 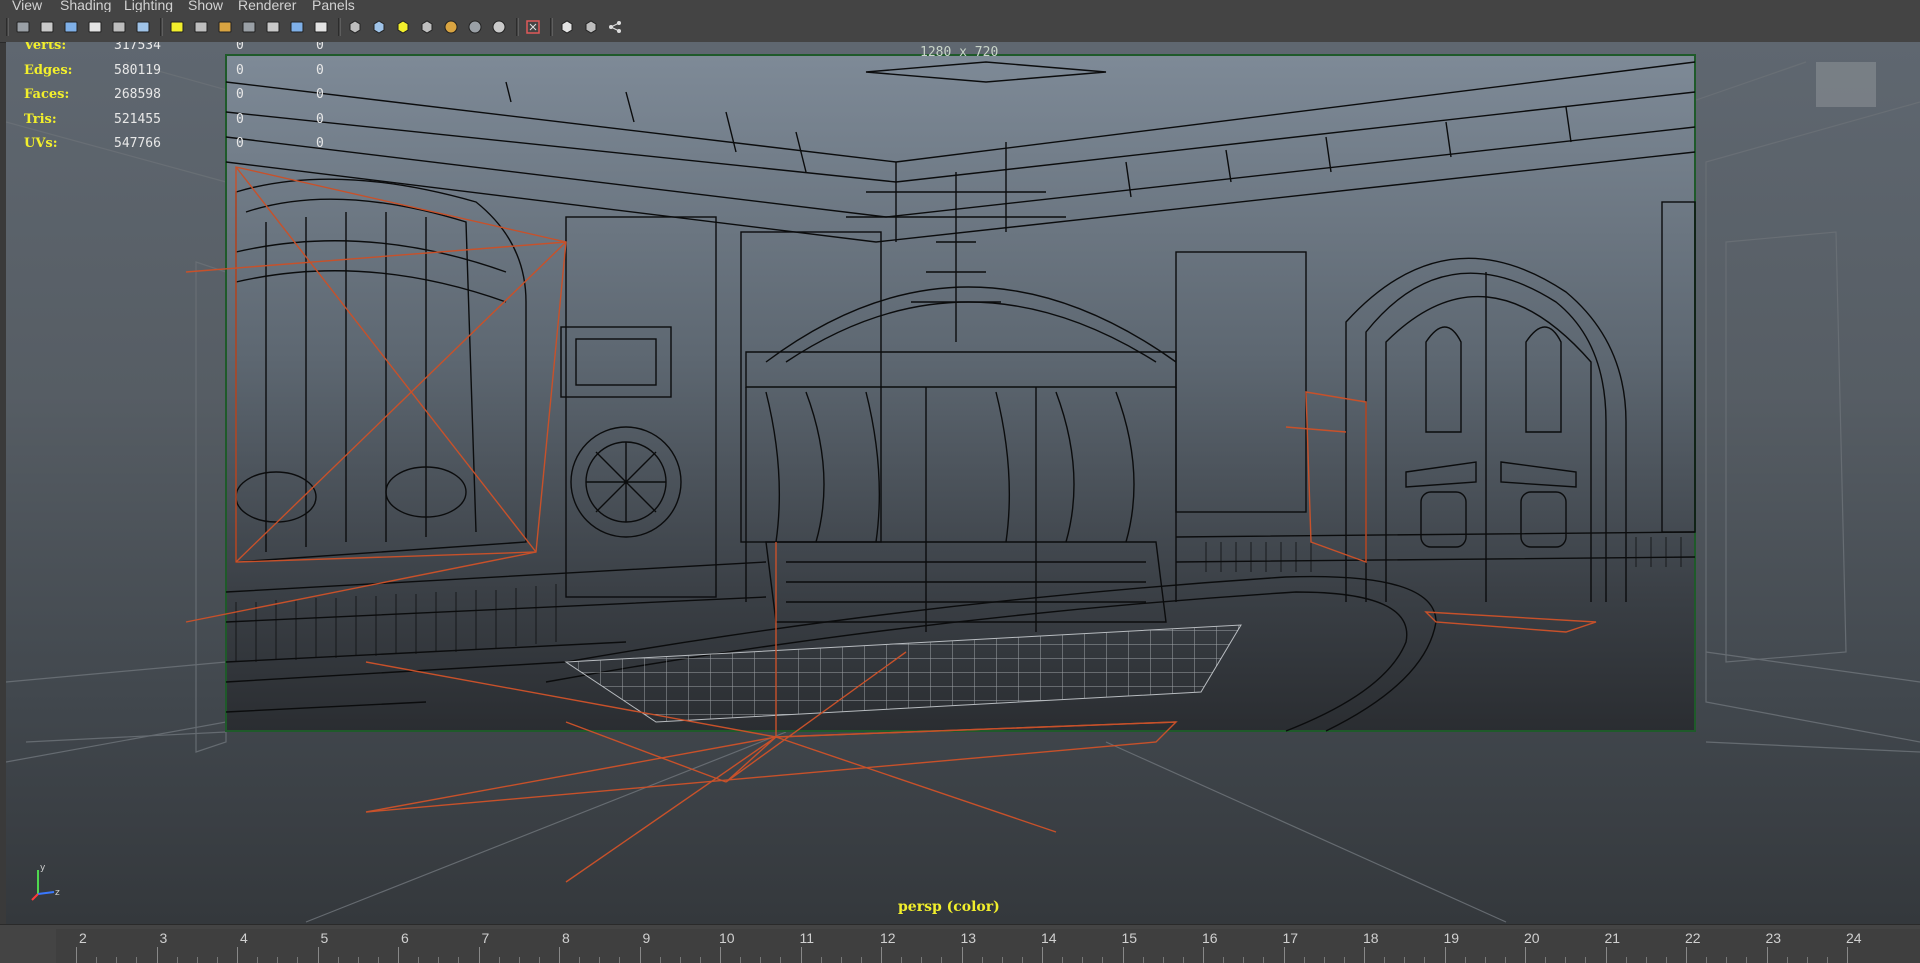 What do you see at coordinates (137, 143) in the screenshot?
I see `hud-value: 547766` at bounding box center [137, 143].